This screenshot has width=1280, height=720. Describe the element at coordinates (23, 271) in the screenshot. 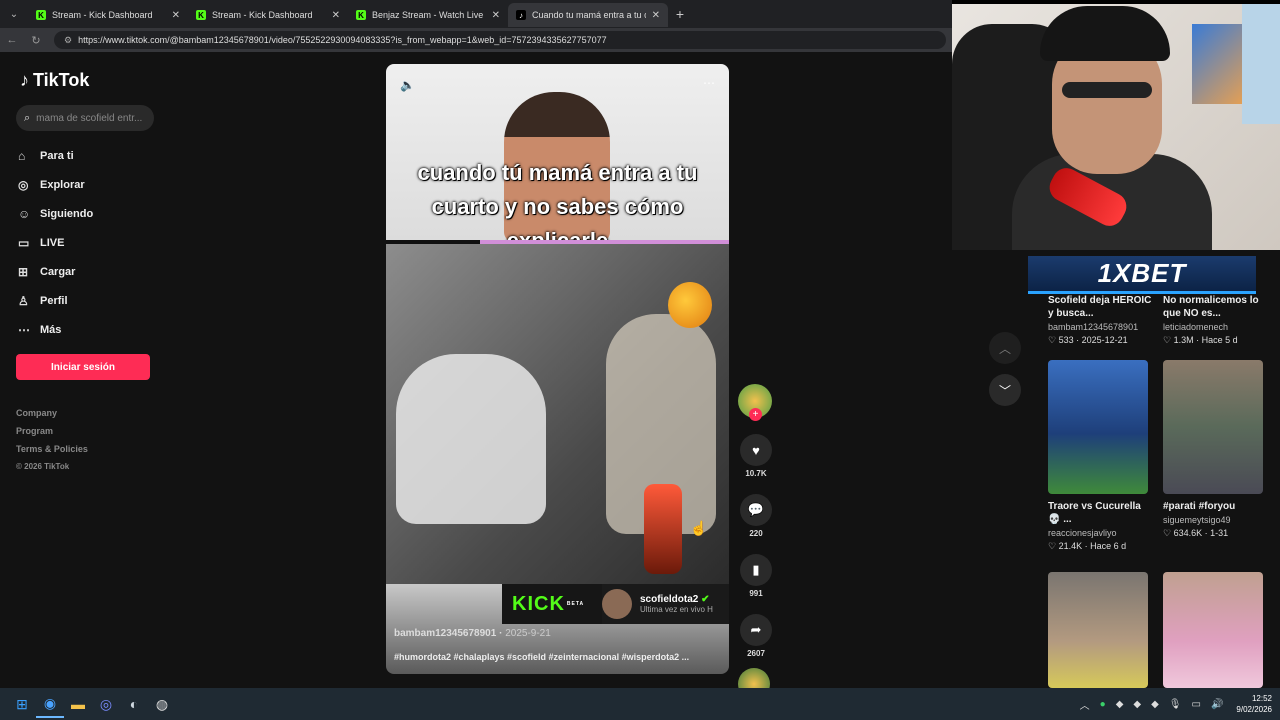

I see `upload-icon: ⊞` at that location.